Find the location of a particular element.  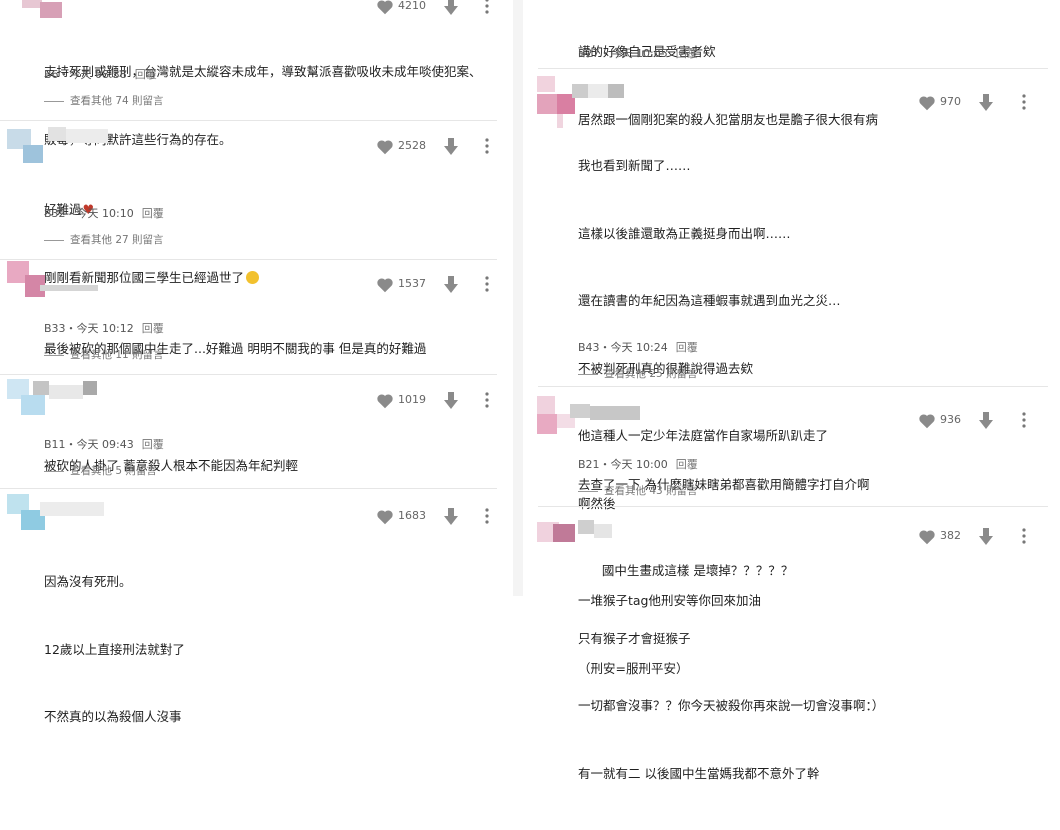

comment-line: 有一就有二 以後國中生當媽我都不意外了幹 is located at coordinates (699, 773).